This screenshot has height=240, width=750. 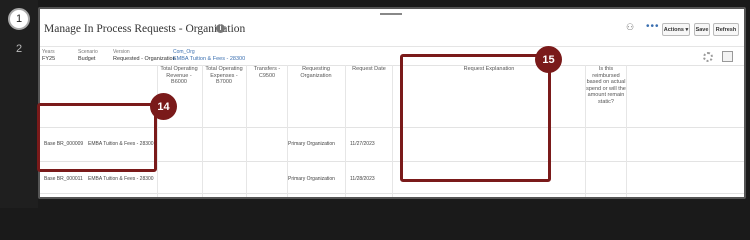 I want to click on step-2-indicator: 2, so click(x=19, y=49).